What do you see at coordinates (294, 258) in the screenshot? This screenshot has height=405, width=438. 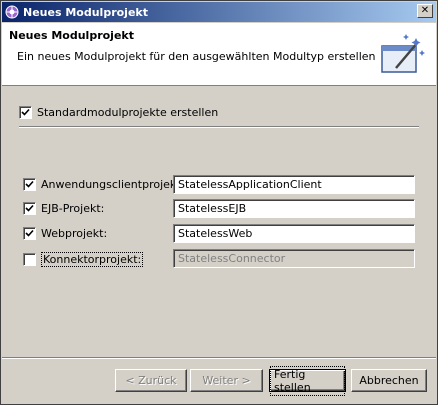 I see `connector-name-input: StatelessConnector` at bounding box center [294, 258].